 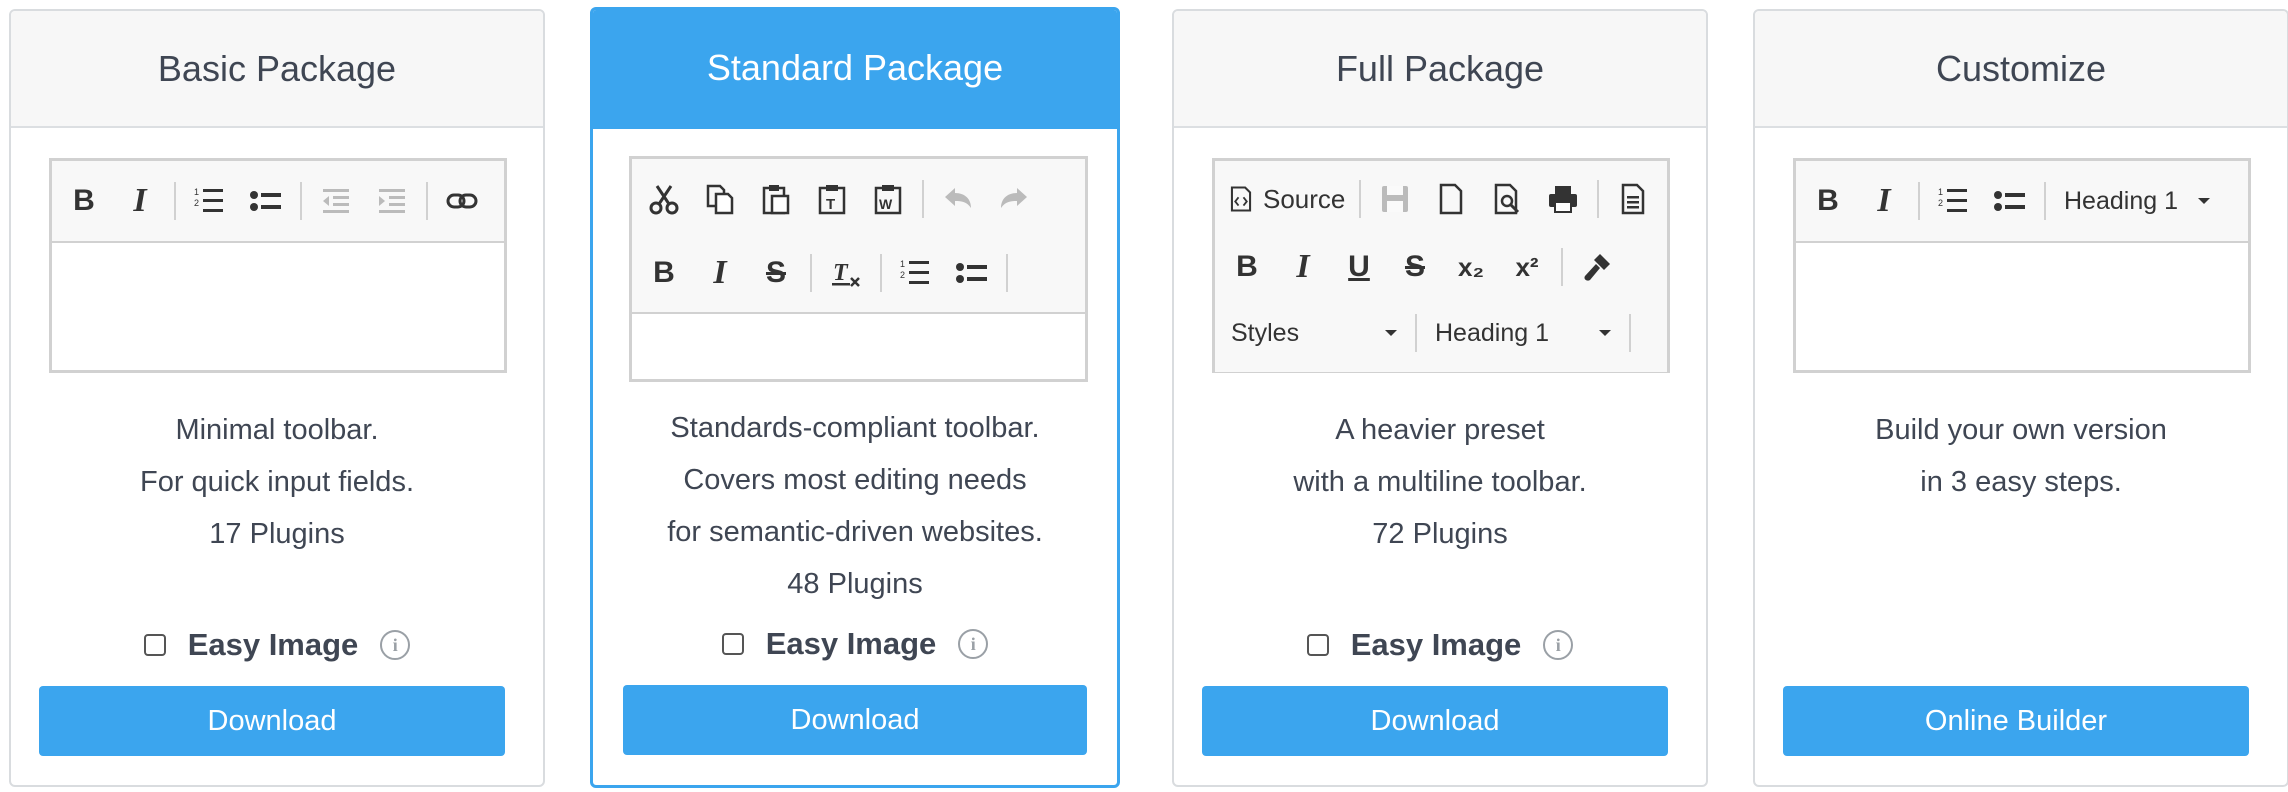 I want to click on editor-preview: T W B I S T 1 2, so click(x=858, y=269).